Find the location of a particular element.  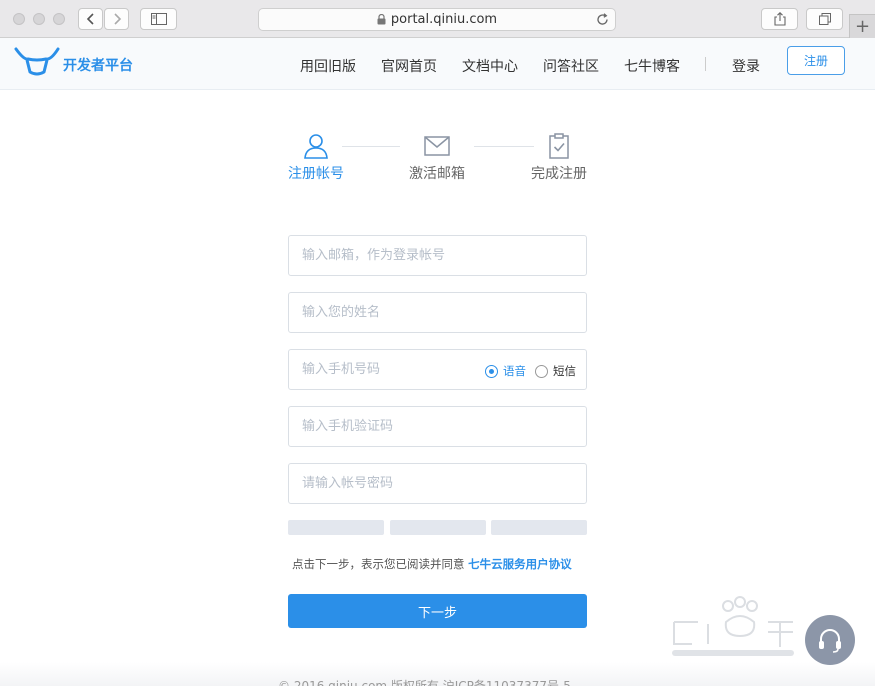

password-strength-bar-weak is located at coordinates (336, 527).